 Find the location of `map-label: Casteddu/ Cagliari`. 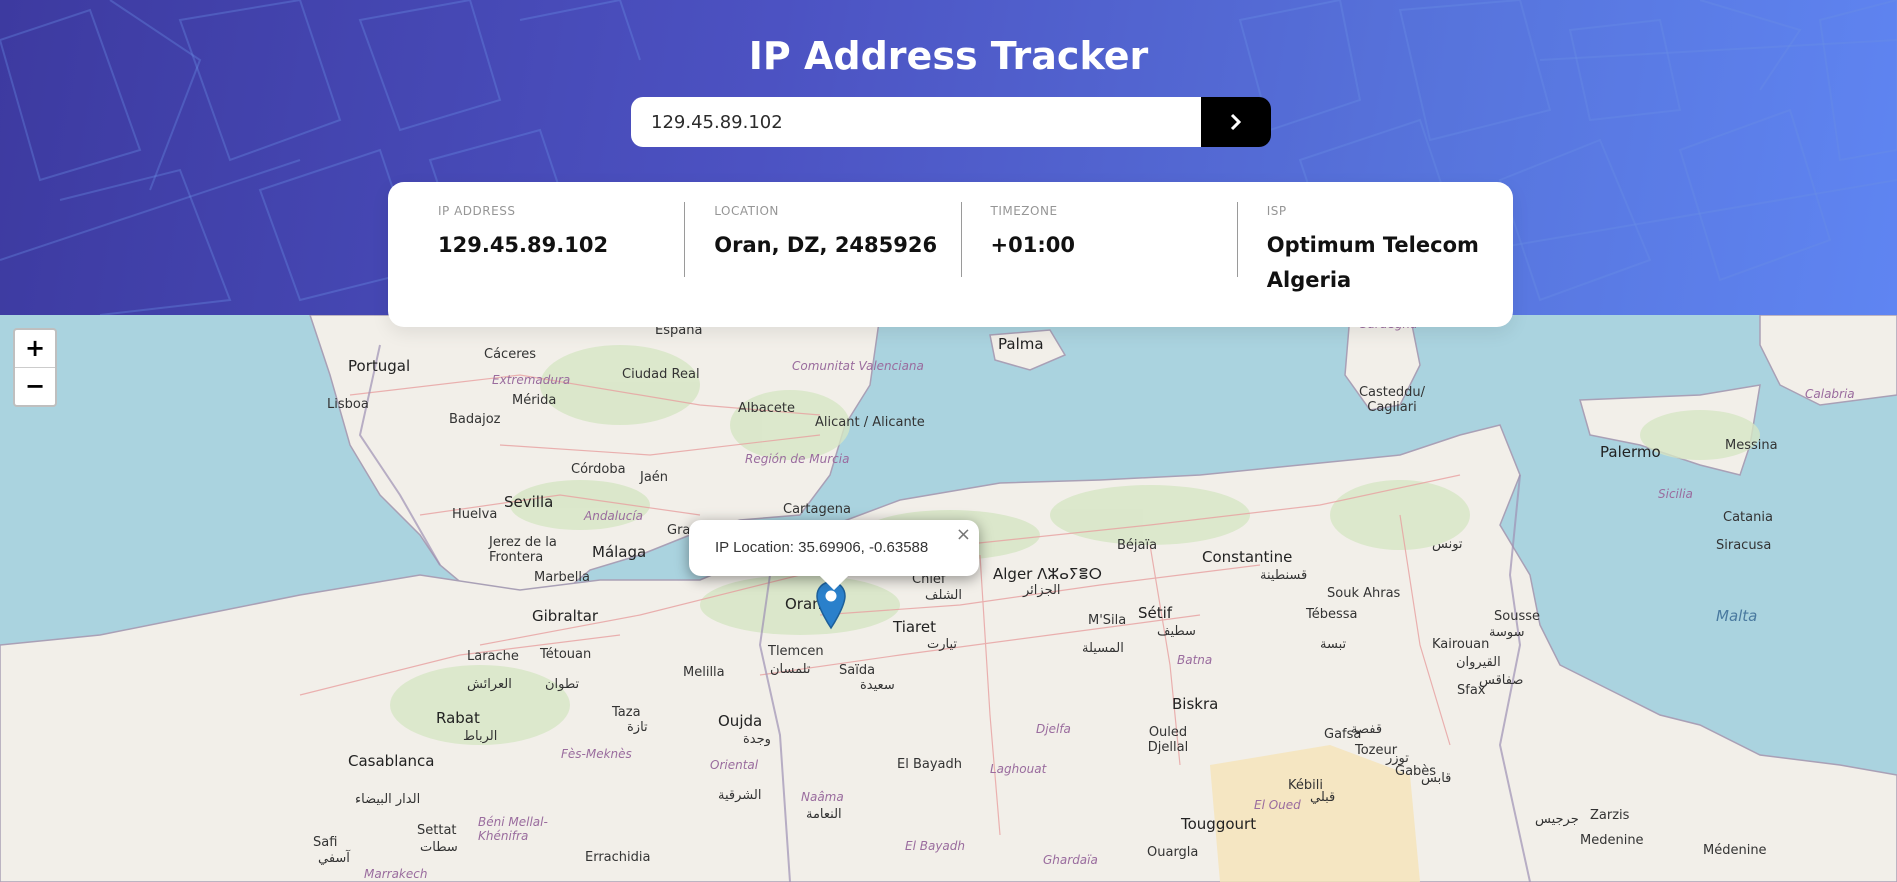

map-label: Casteddu/ Cagliari is located at coordinates (1392, 400).